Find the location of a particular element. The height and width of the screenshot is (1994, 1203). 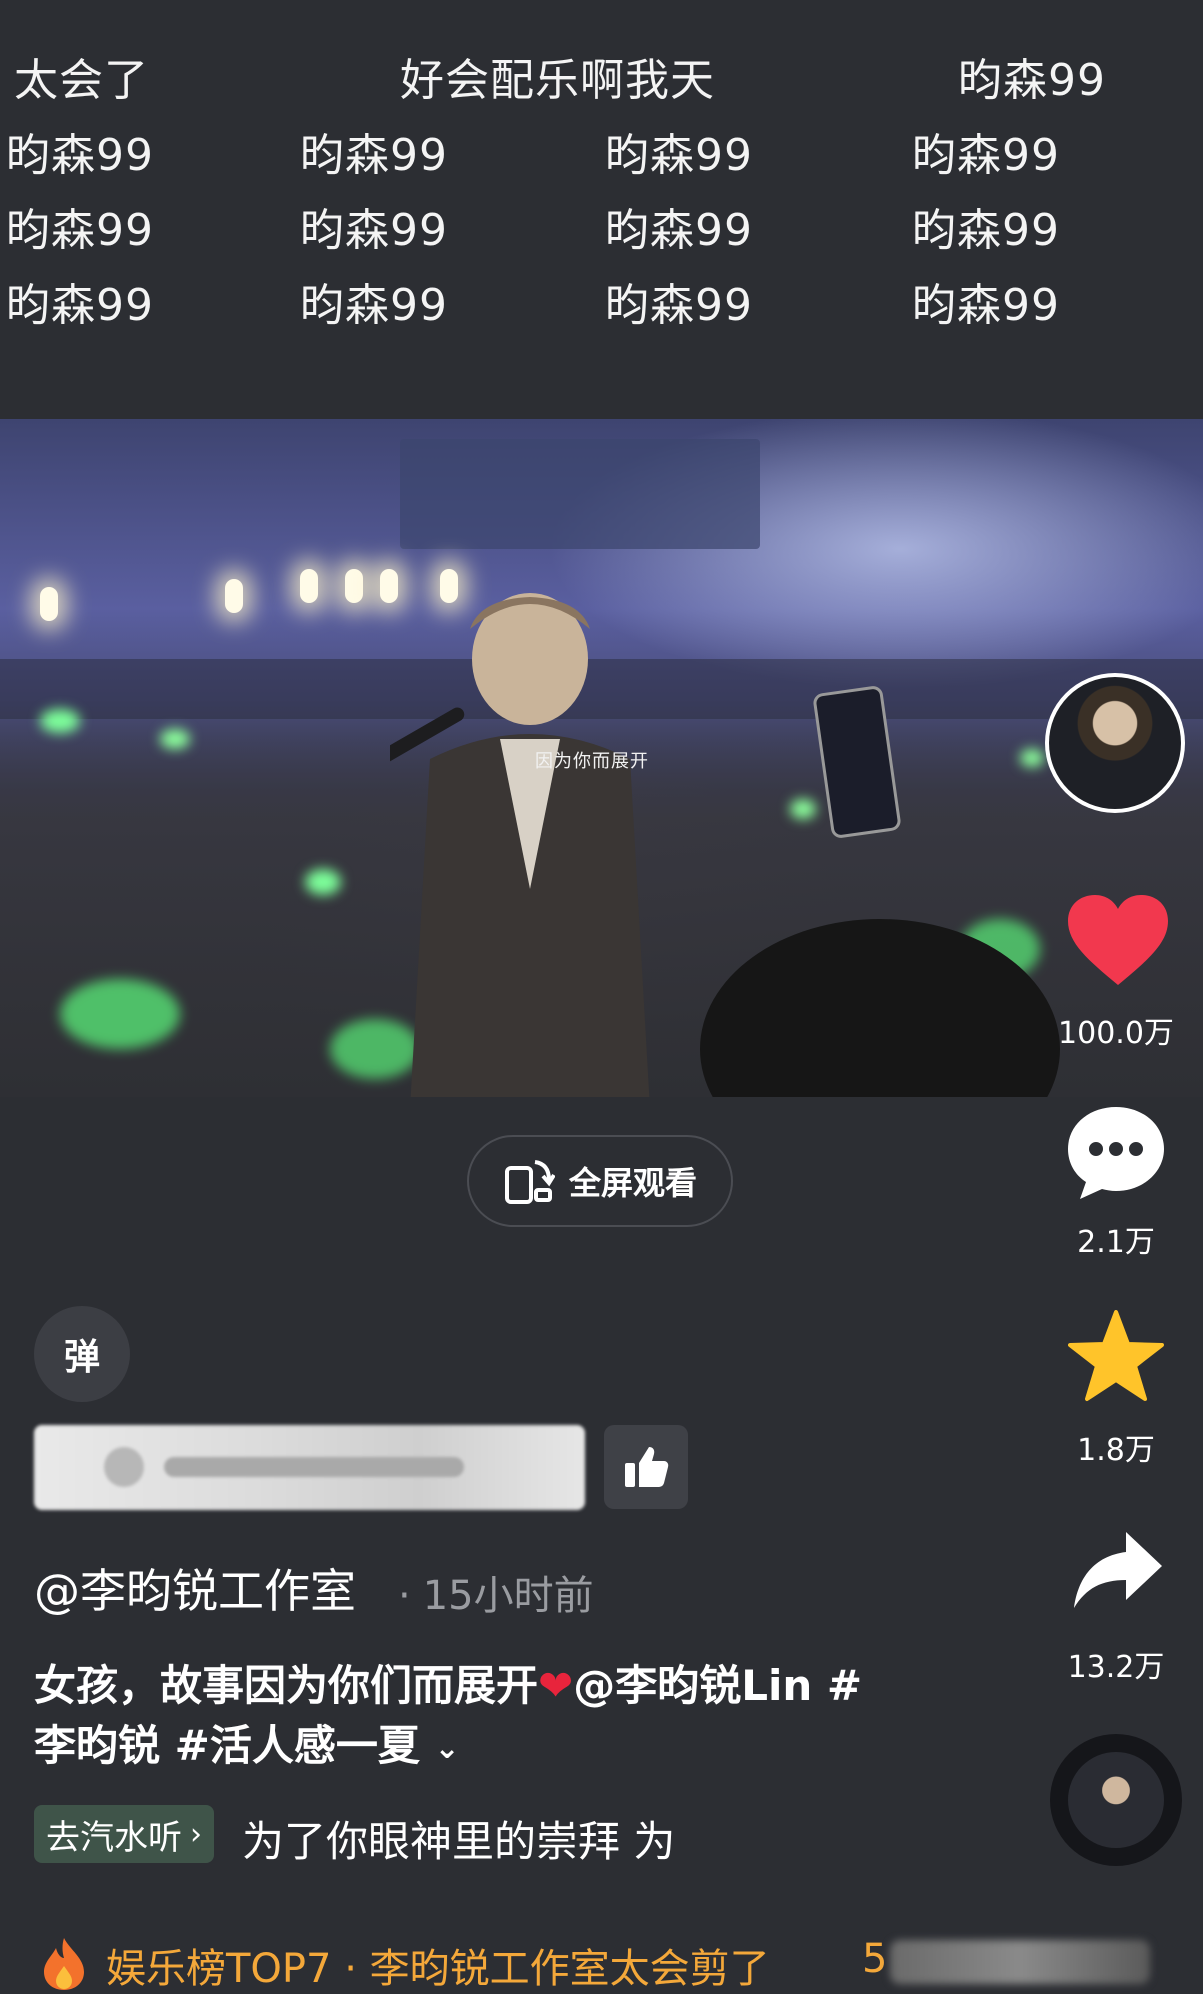

post-description-line2: 李昀锐 #活人感一夏 ⌄ is located at coordinates (247, 1742).